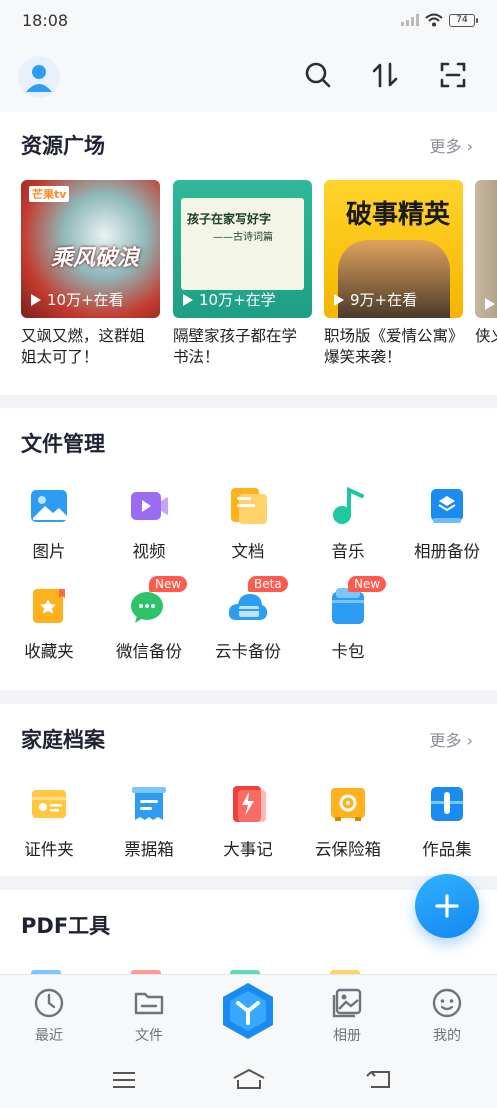  Describe the element at coordinates (95, 258) in the screenshot. I see `thumbnail-title: 乘风破浪` at that location.